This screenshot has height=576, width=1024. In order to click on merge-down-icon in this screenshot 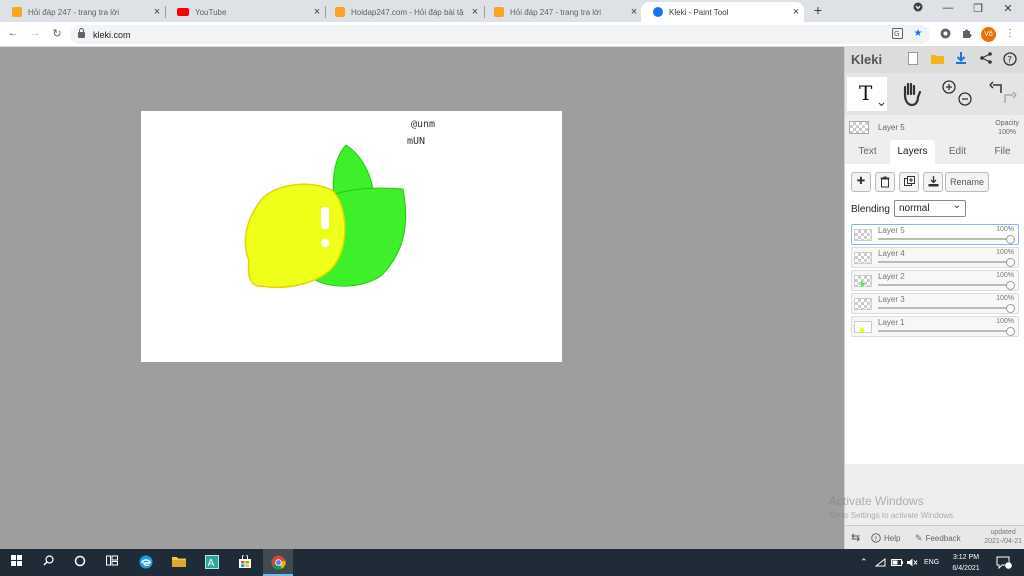, I will do `click(933, 181)`.